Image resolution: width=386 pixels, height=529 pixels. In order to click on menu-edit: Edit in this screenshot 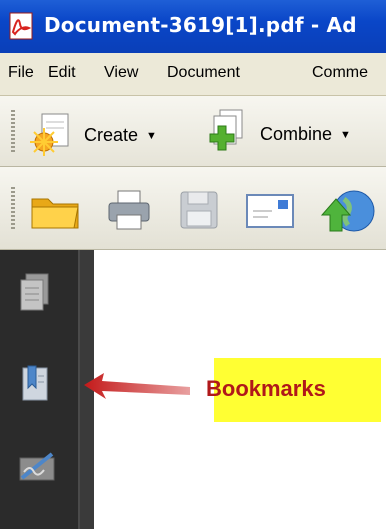, I will do `click(62, 73)`.